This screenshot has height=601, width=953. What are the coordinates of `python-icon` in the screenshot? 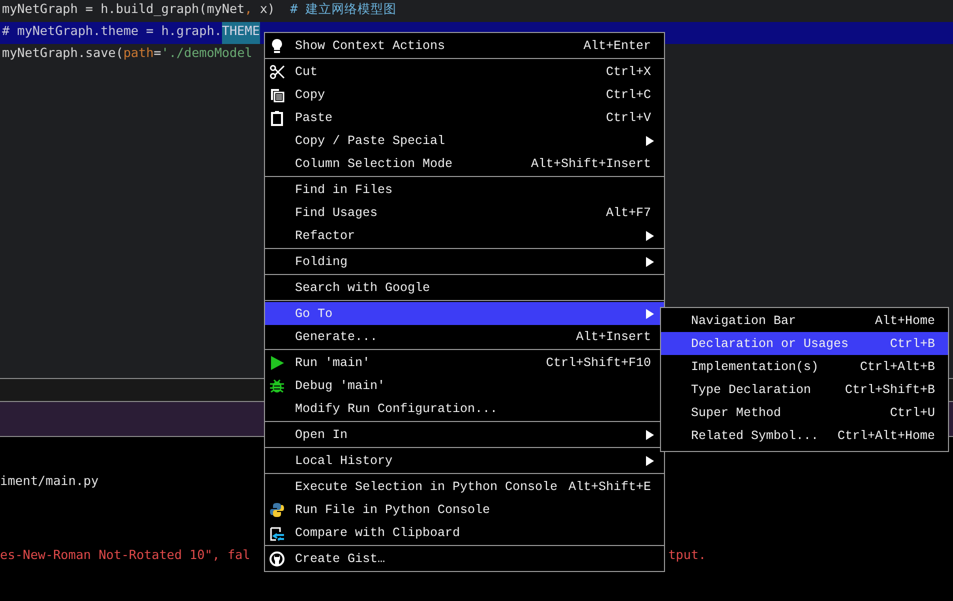 It's located at (277, 510).